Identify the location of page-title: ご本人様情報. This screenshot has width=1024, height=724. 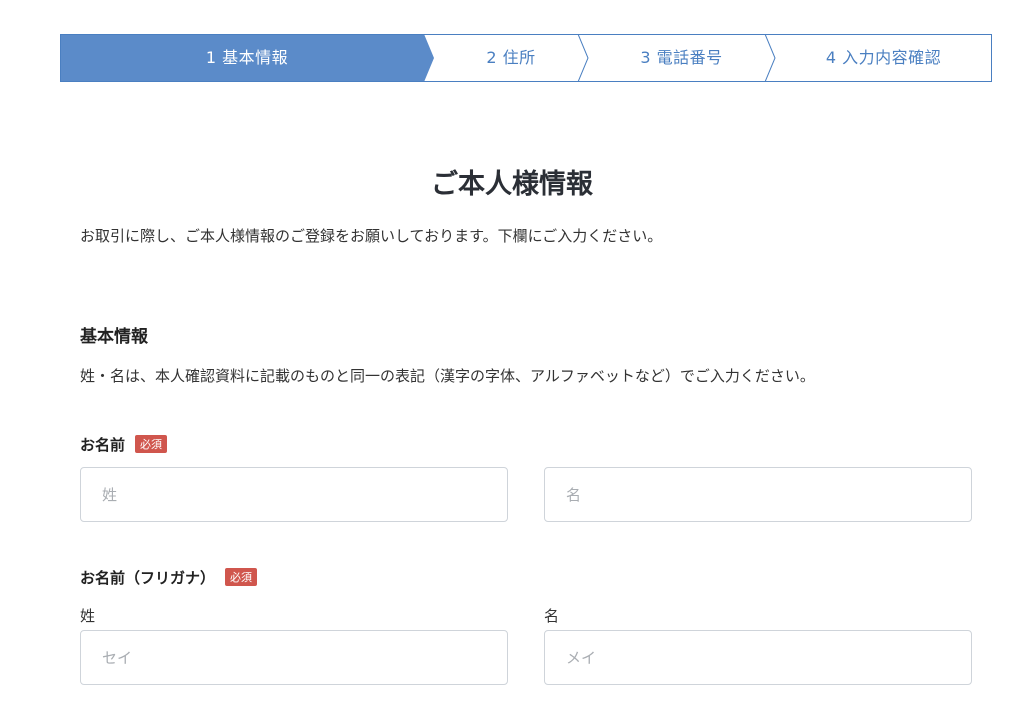
(512, 184).